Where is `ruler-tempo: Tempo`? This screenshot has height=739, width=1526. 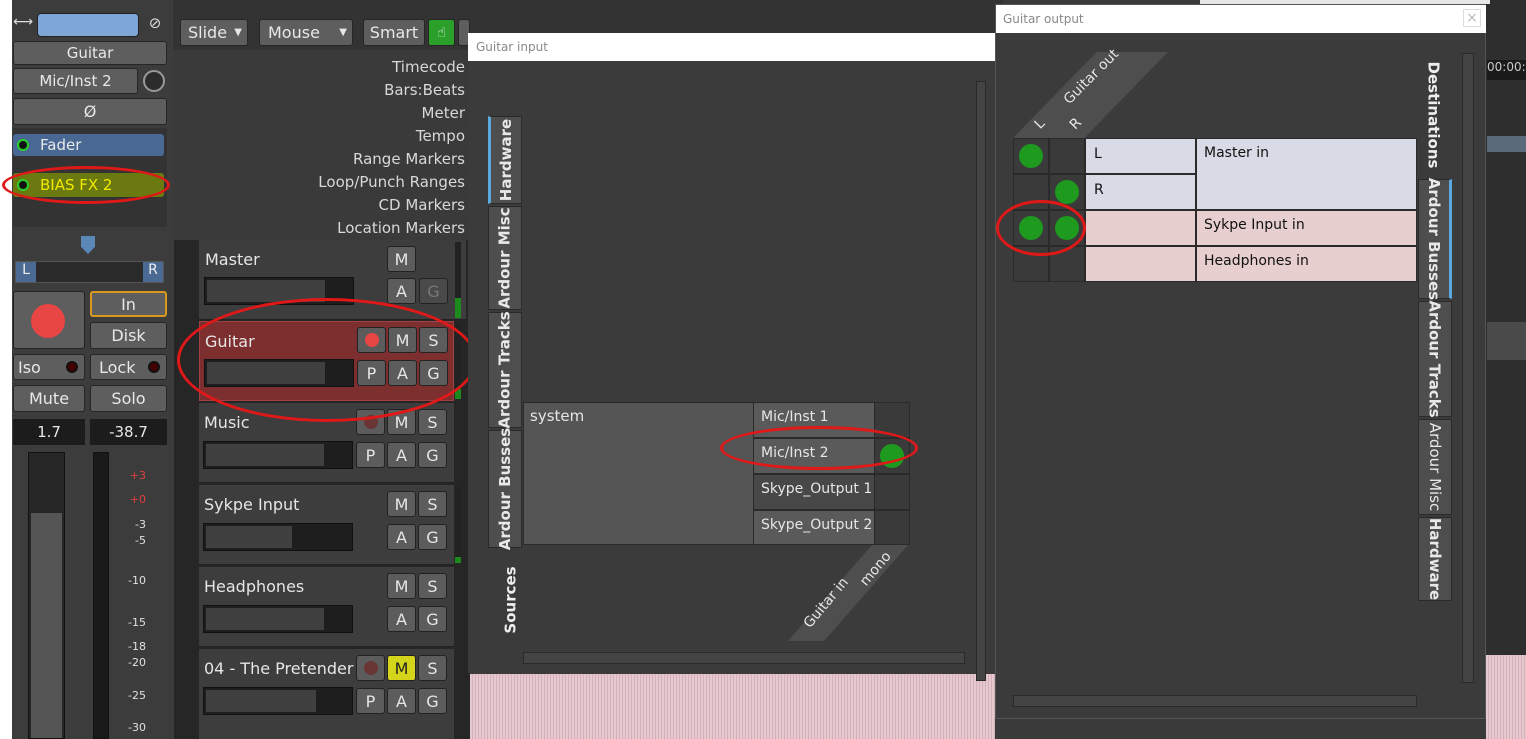
ruler-tempo: Tempo is located at coordinates (440, 136).